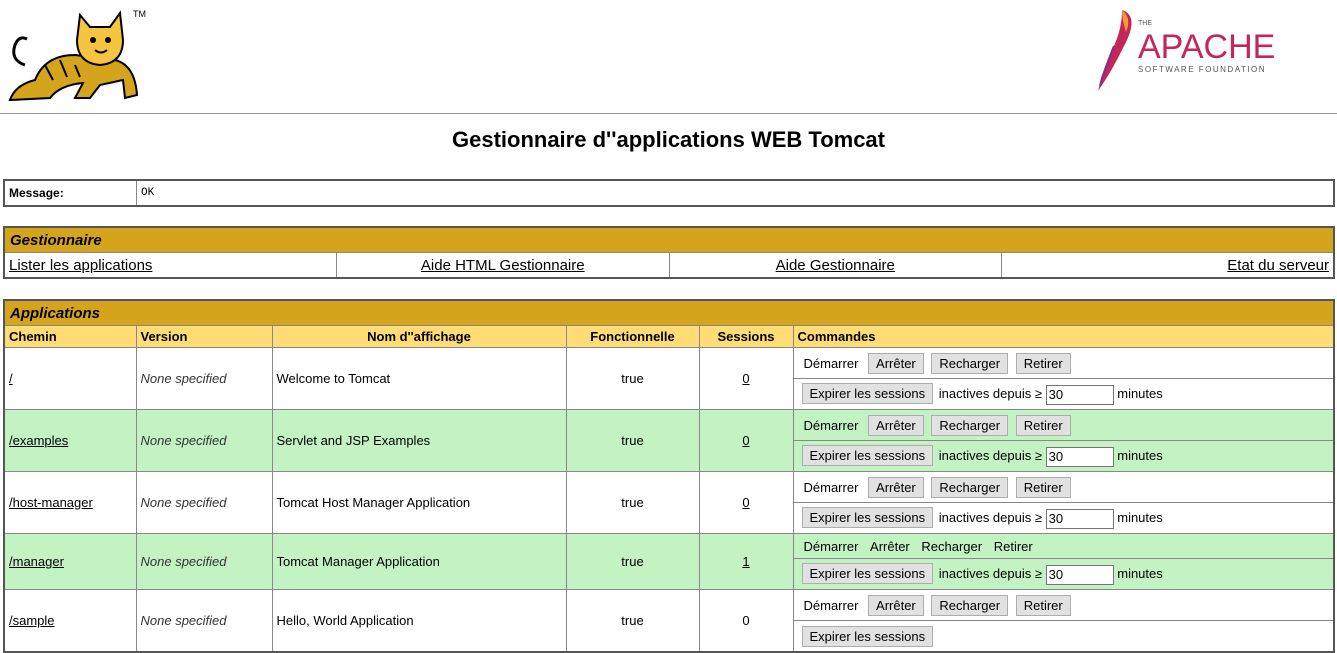 The width and height of the screenshot is (1337, 653). What do you see at coordinates (51, 502) in the screenshot?
I see `app-path-link: /host-manager` at bounding box center [51, 502].